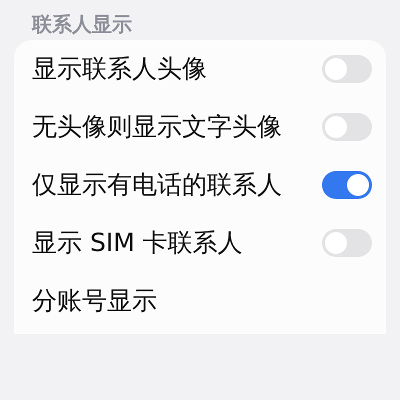 The width and height of the screenshot is (400, 400). Describe the element at coordinates (157, 127) in the screenshot. I see `setting-label: 无头像则显示文字头像` at that location.